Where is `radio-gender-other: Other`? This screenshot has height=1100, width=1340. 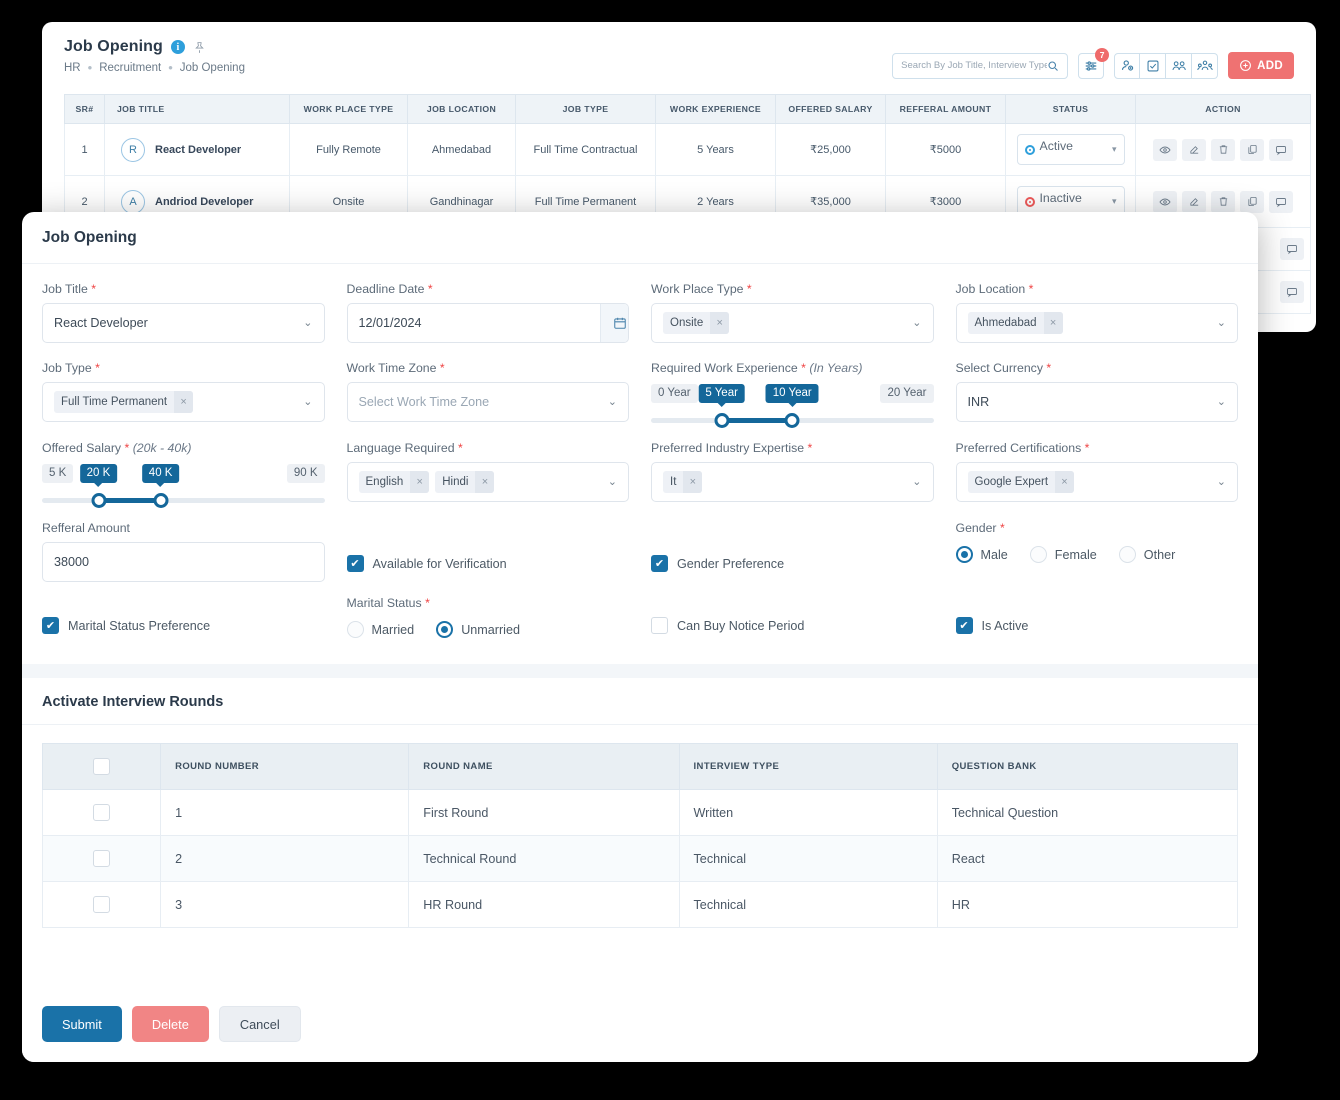 radio-gender-other: Other is located at coordinates (1146, 554).